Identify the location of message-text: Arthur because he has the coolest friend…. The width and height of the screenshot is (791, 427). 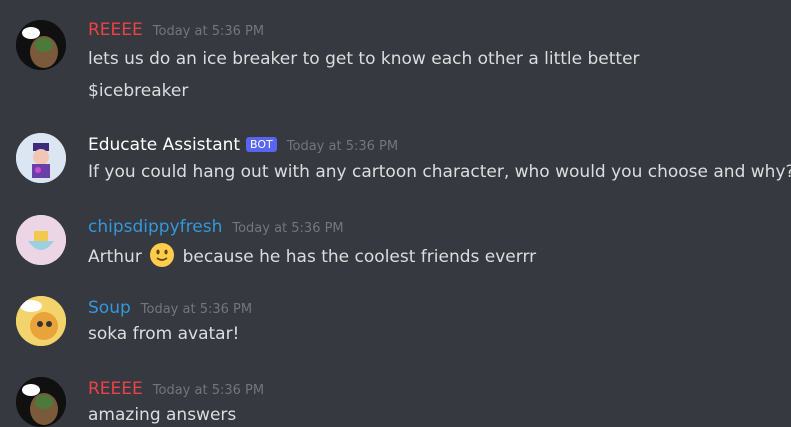
(312, 256).